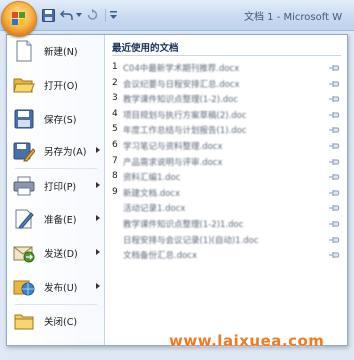 Image resolution: width=354 pixels, height=360 pixels. I want to click on watermark: www.laixuea.com, so click(247, 341).